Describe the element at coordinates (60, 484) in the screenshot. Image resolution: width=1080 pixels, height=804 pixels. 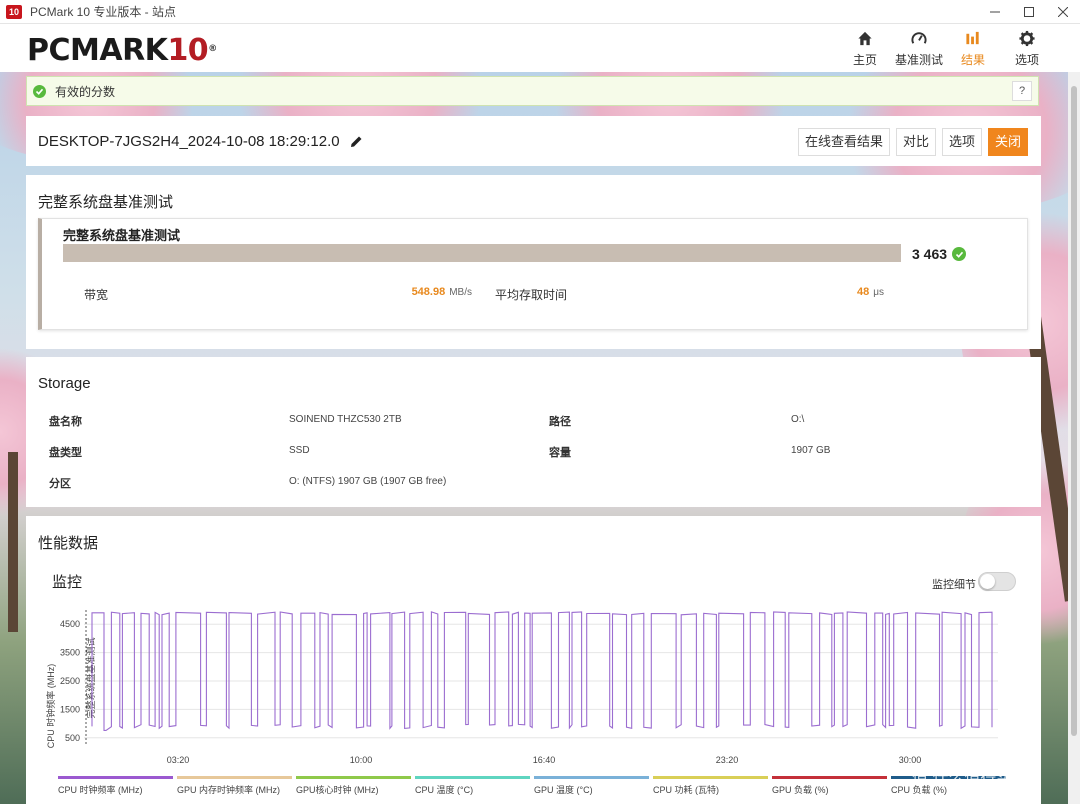
I see `partition-label: 分区` at that location.